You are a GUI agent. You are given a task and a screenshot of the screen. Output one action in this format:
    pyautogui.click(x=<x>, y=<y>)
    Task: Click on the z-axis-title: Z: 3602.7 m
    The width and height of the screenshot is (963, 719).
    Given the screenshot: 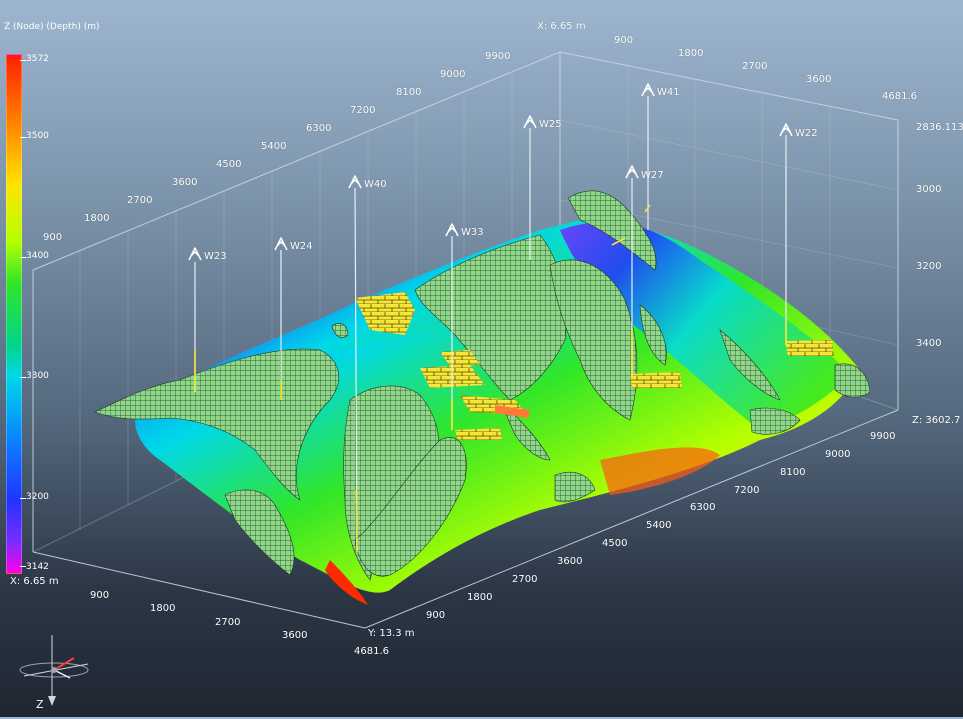 What is the action you would take?
    pyautogui.click(x=937, y=420)
    